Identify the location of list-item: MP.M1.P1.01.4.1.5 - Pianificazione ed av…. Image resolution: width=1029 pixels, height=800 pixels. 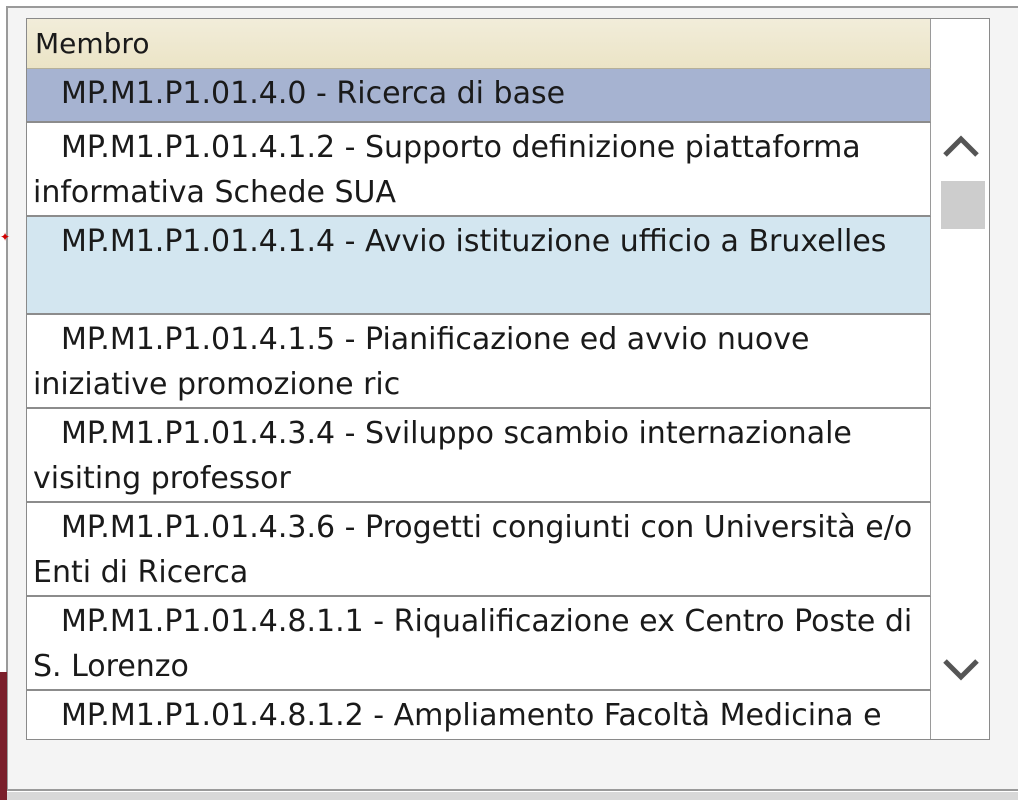
(479, 362).